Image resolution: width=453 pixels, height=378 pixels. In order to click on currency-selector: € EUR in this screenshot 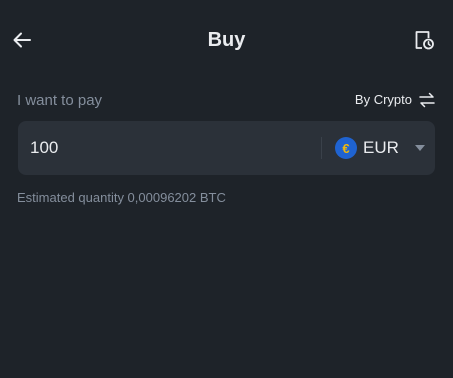, I will do `click(383, 148)`.